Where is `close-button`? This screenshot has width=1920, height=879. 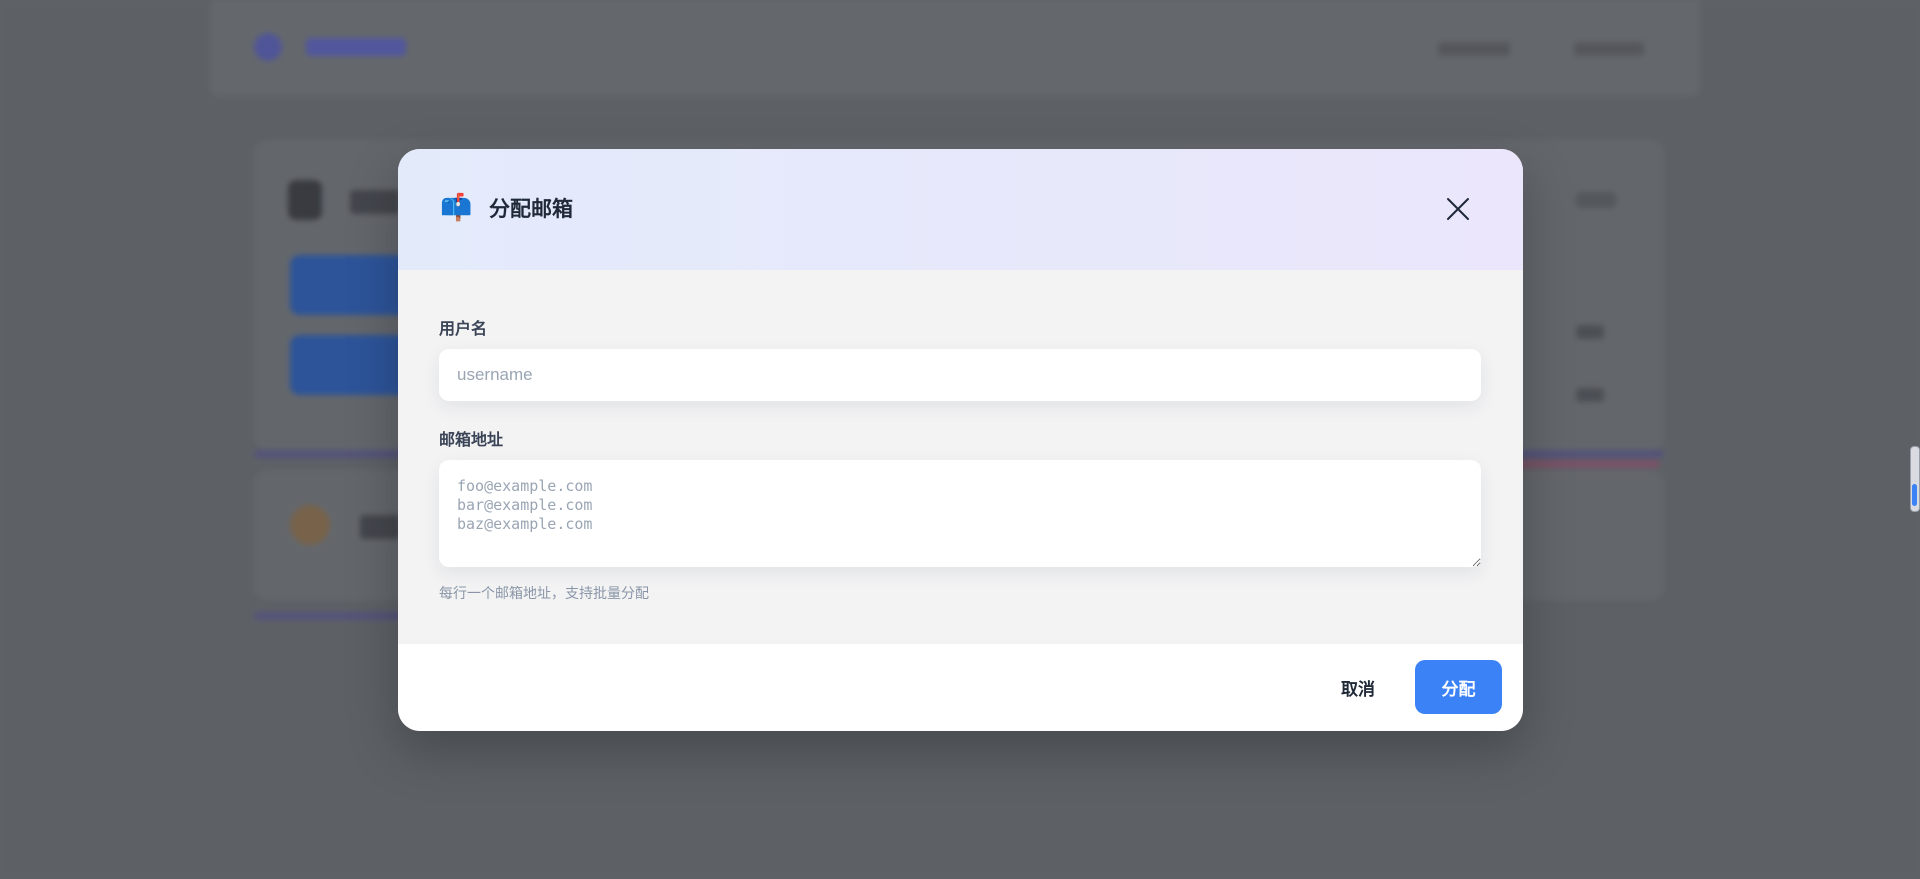 close-button is located at coordinates (1458, 209).